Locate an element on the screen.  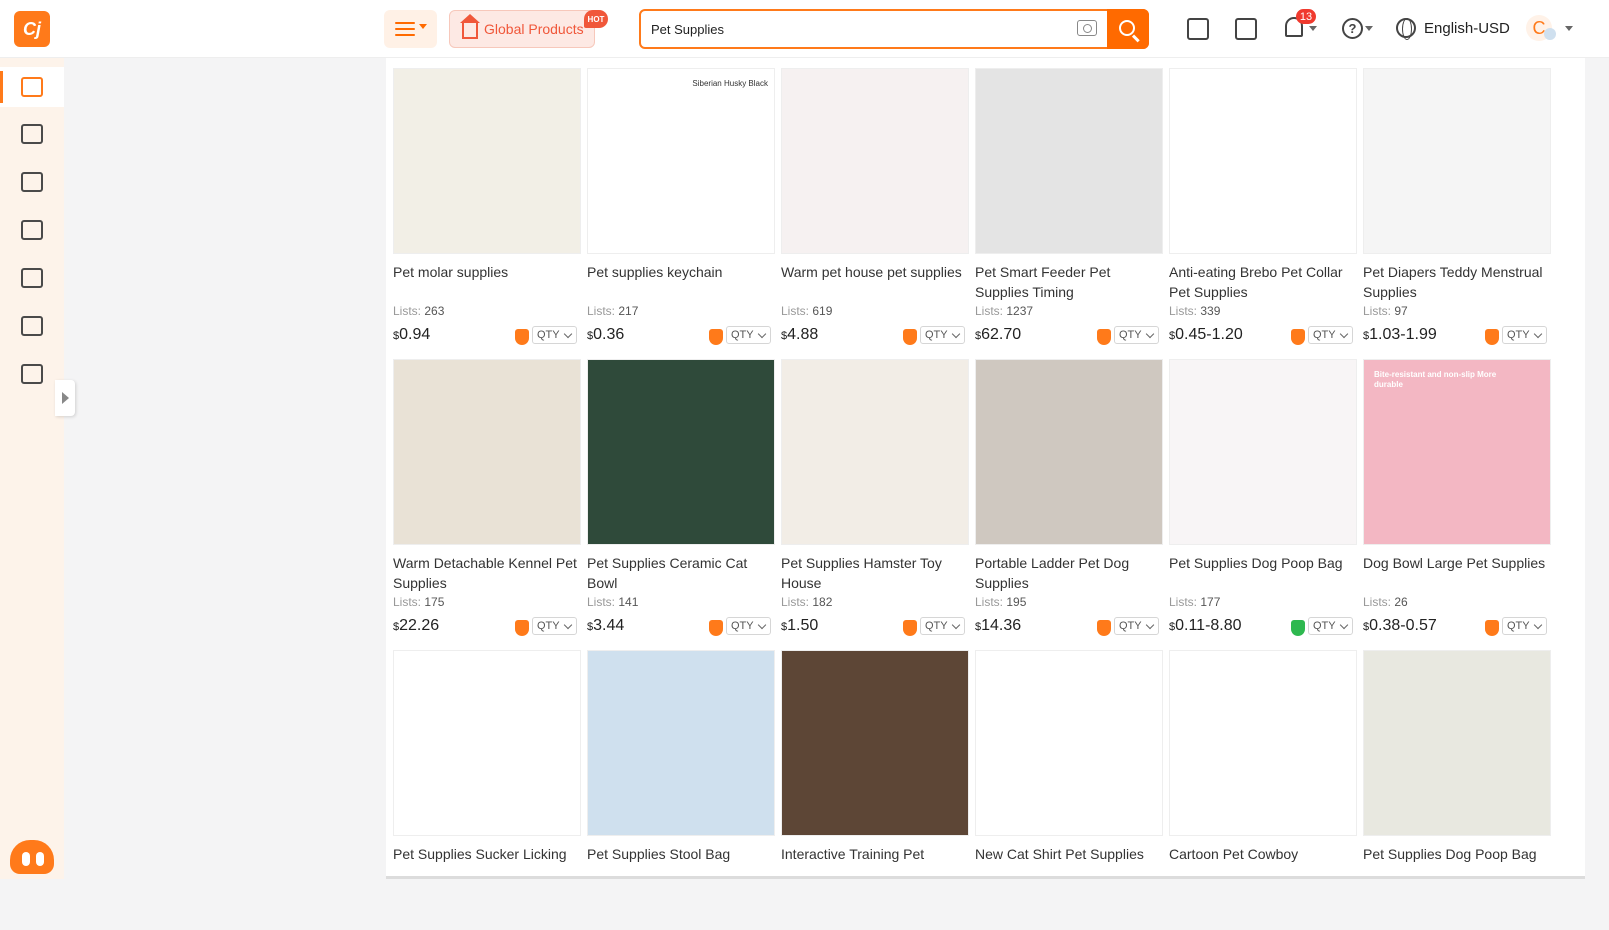
sidebar-expand-button is located at coordinates (65, 398).